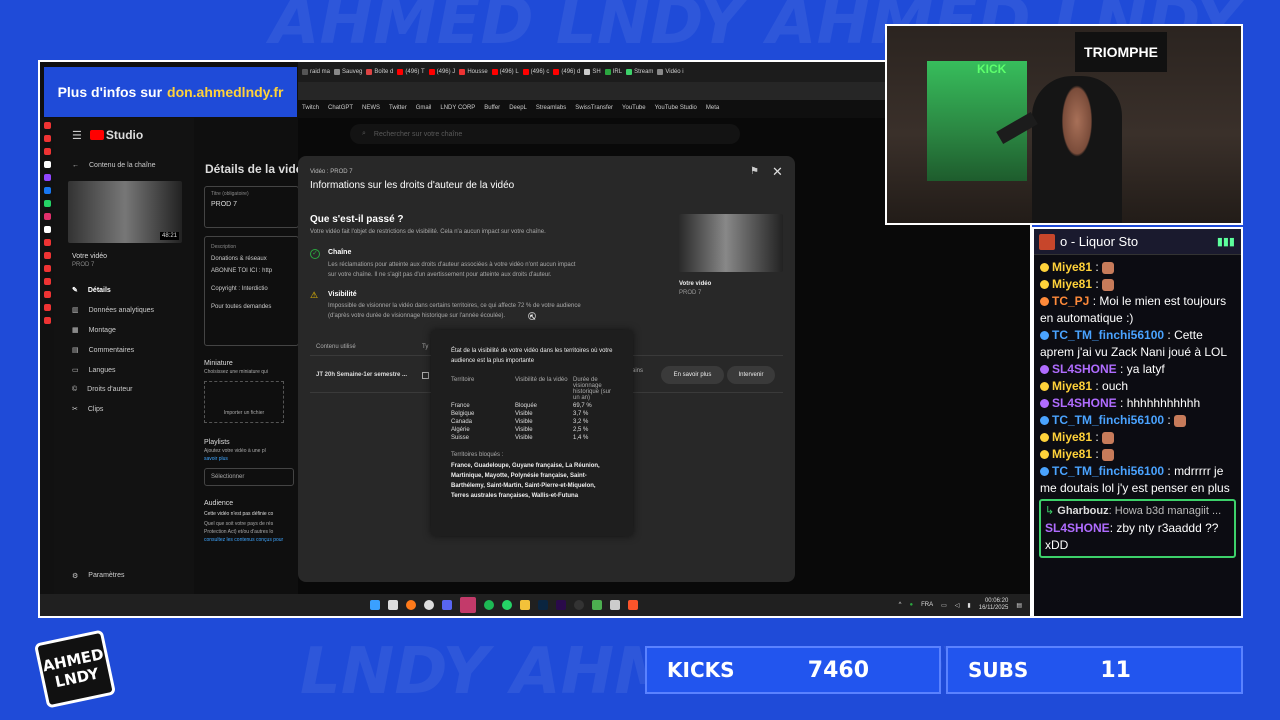 Image resolution: width=1280 pixels, height=720 pixels. Describe the element at coordinates (634, 108) in the screenshot. I see `bookmark-item: YouTube` at that location.